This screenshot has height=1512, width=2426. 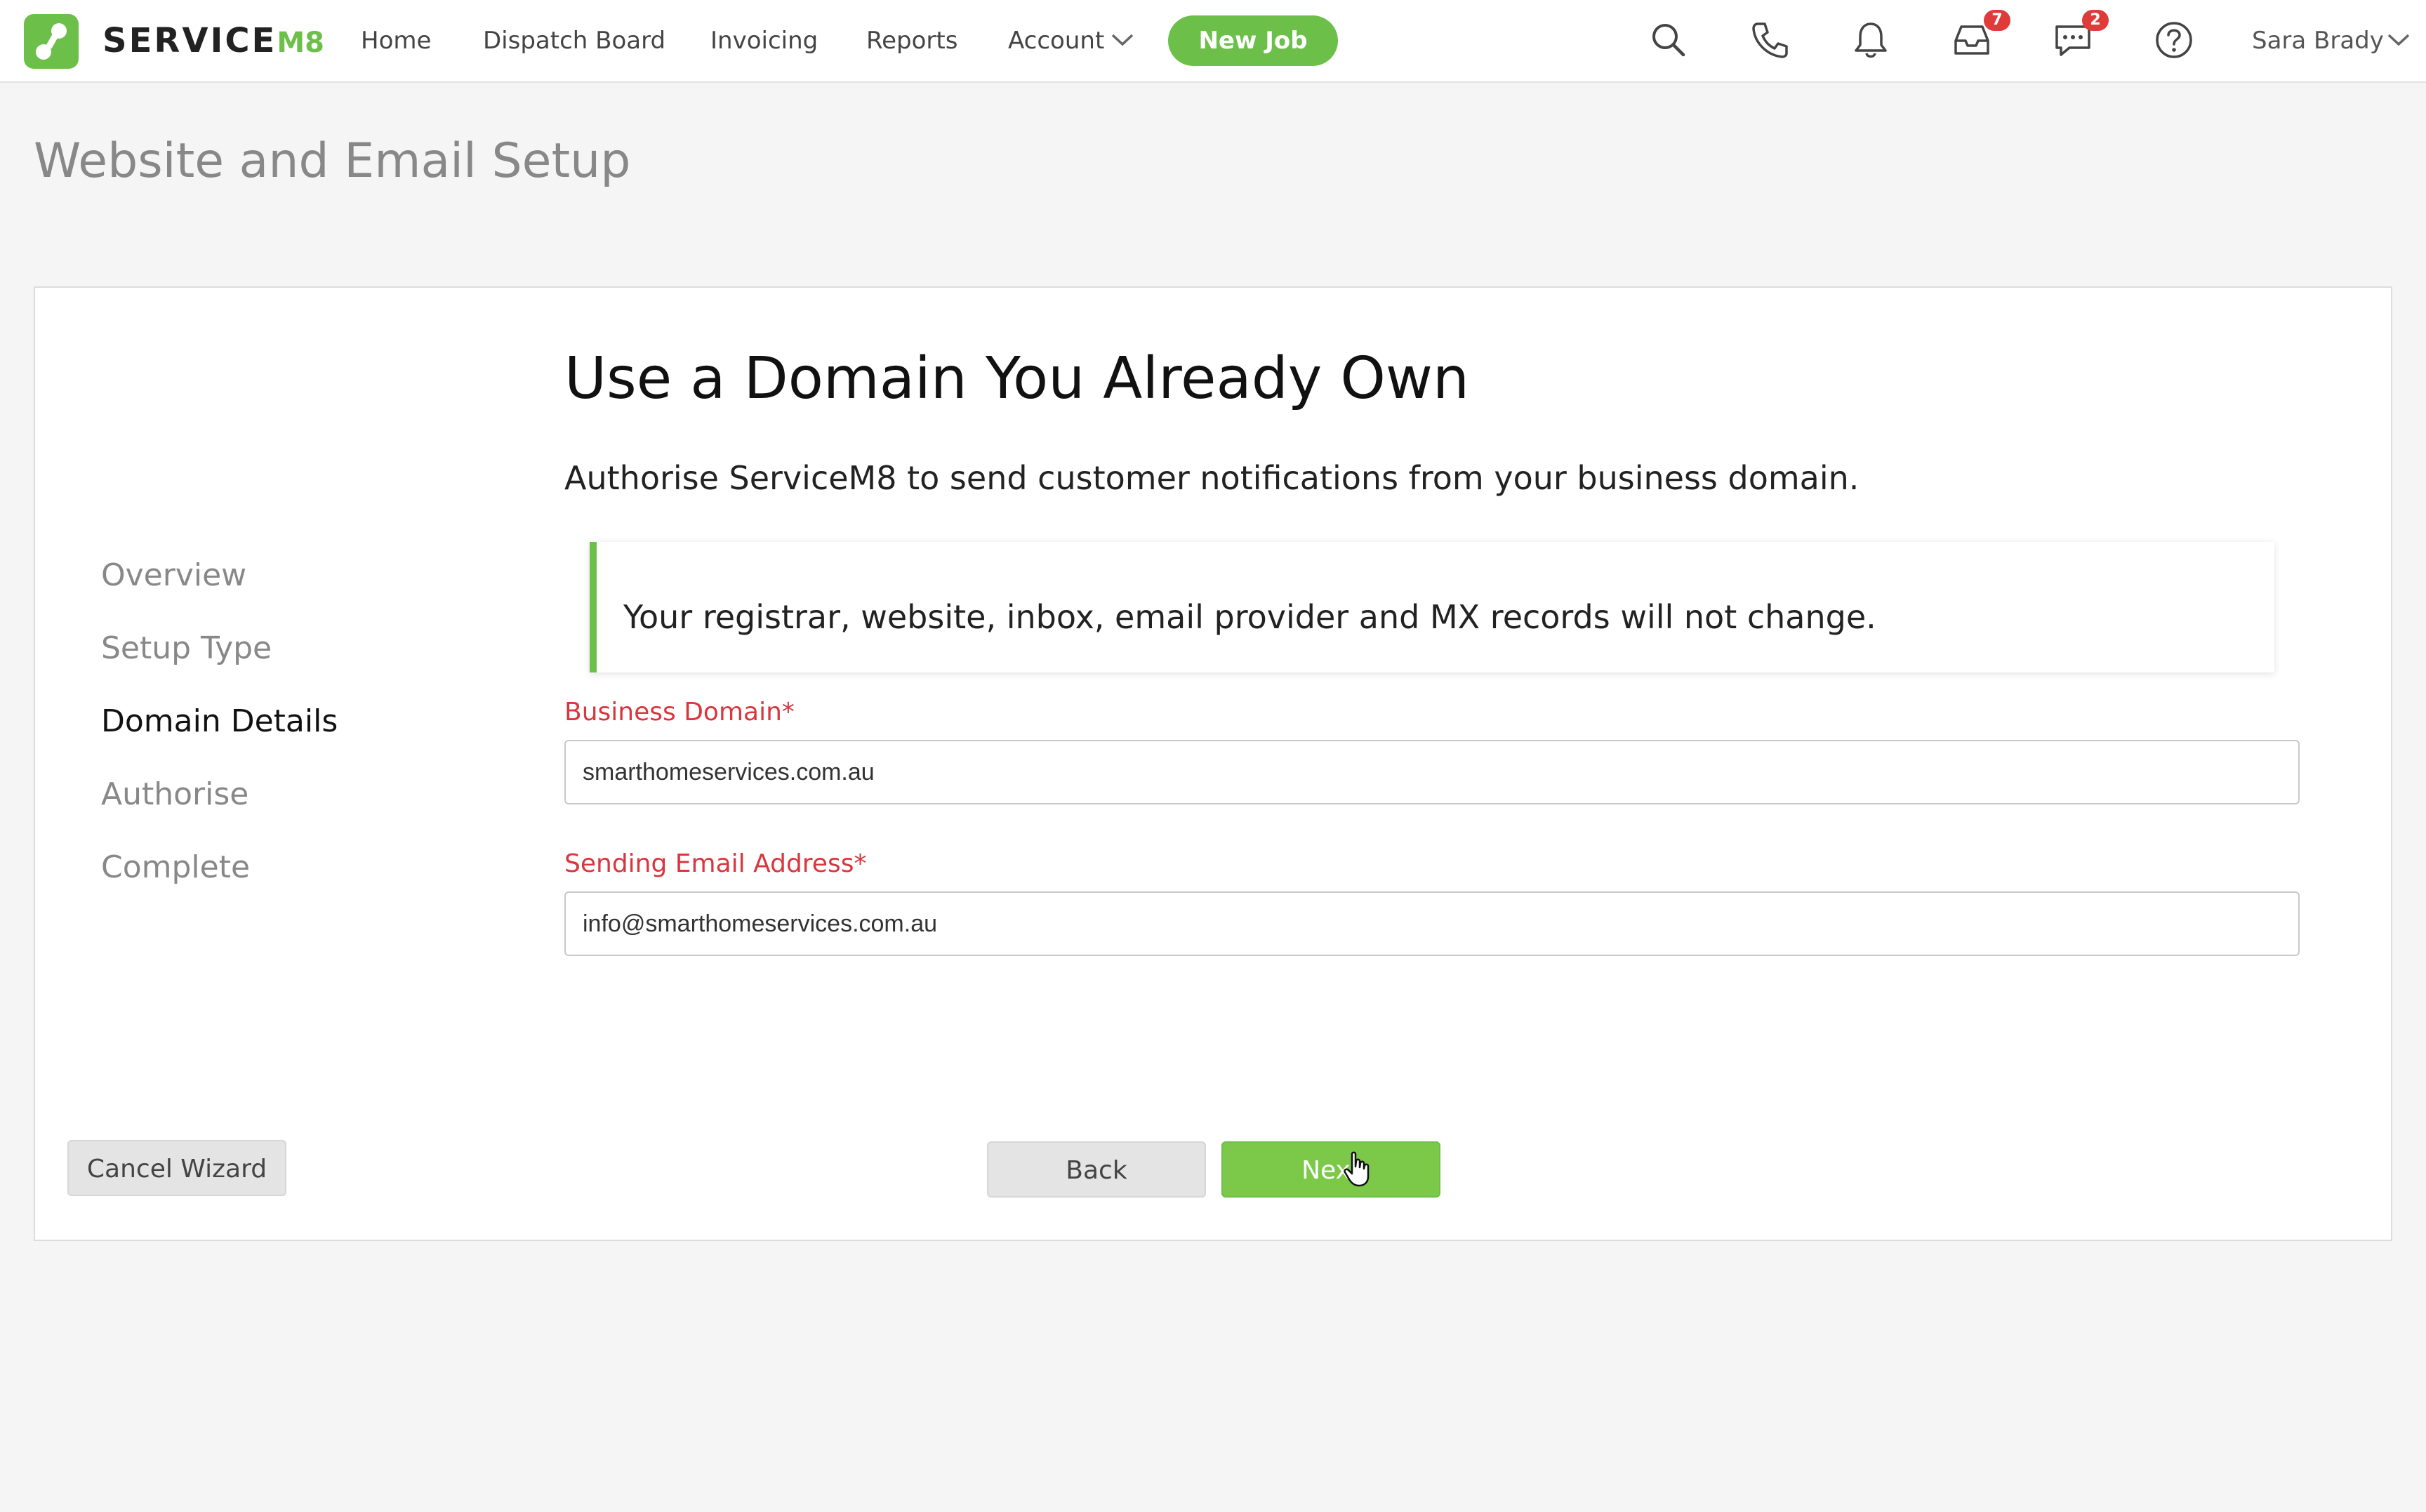 I want to click on step-complete: Complete, so click(x=176, y=867).